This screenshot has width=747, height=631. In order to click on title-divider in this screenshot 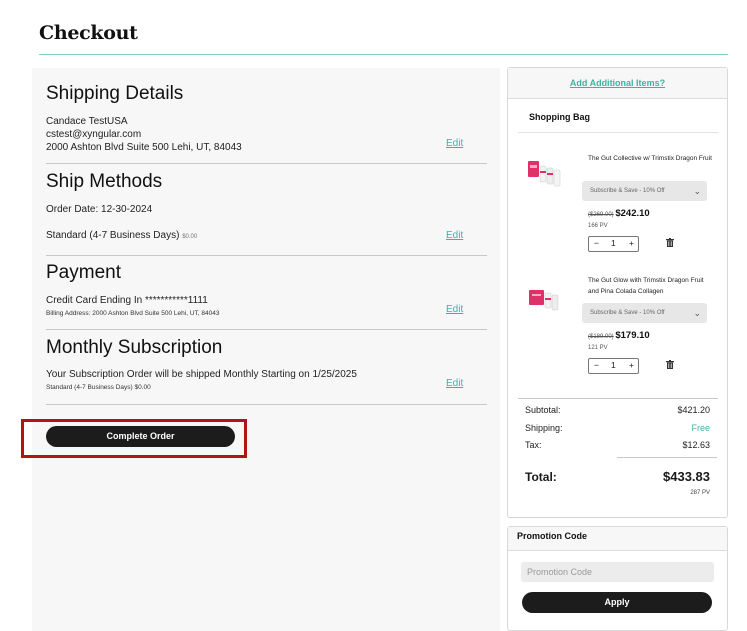, I will do `click(383, 54)`.